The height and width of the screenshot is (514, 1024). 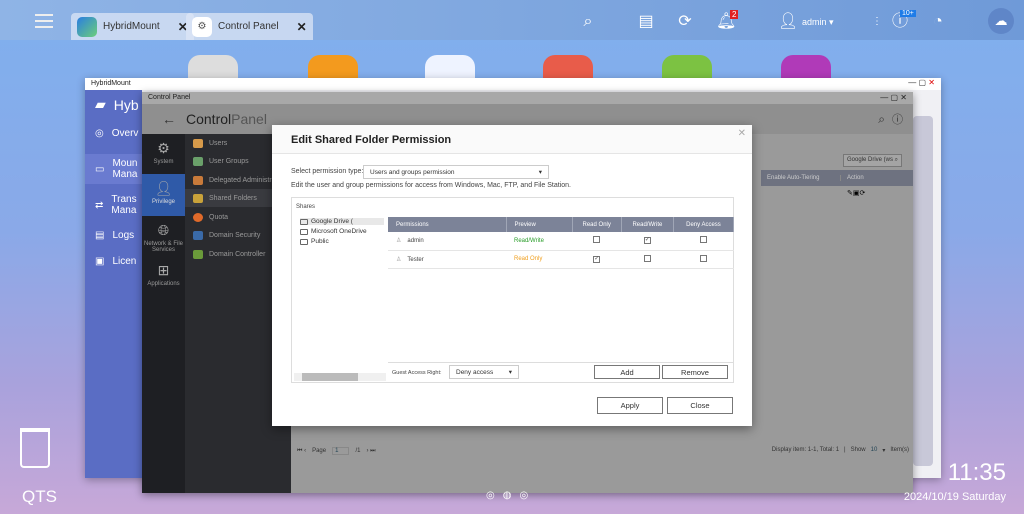 I want to click on main-menu-icon, so click(x=44, y=21).